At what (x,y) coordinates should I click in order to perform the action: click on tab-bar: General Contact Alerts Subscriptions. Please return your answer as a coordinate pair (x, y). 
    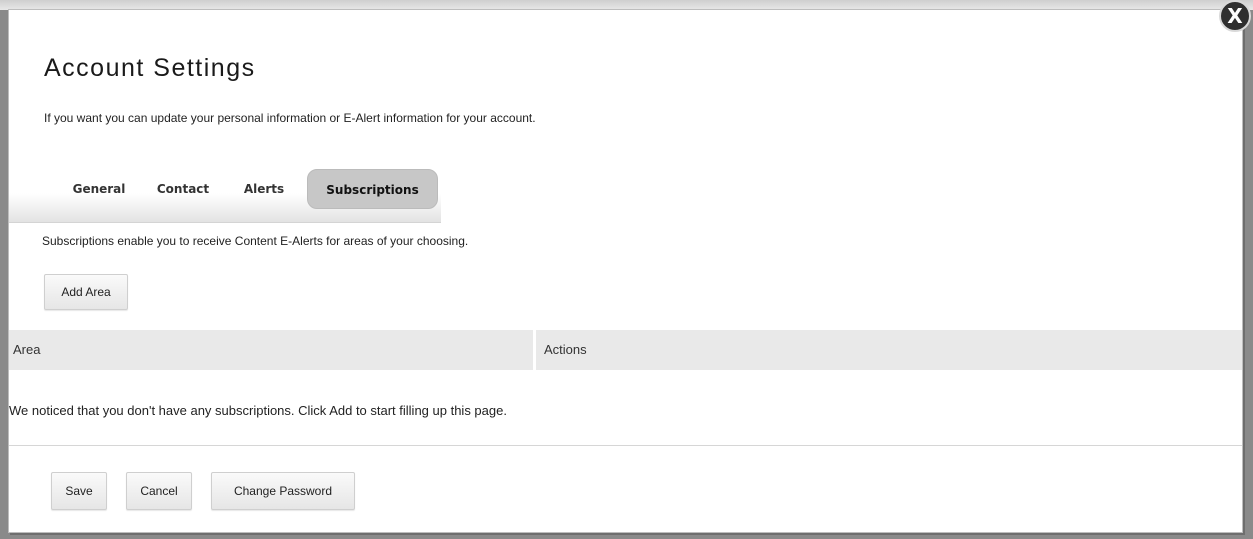
    Looking at the image, I should click on (225, 190).